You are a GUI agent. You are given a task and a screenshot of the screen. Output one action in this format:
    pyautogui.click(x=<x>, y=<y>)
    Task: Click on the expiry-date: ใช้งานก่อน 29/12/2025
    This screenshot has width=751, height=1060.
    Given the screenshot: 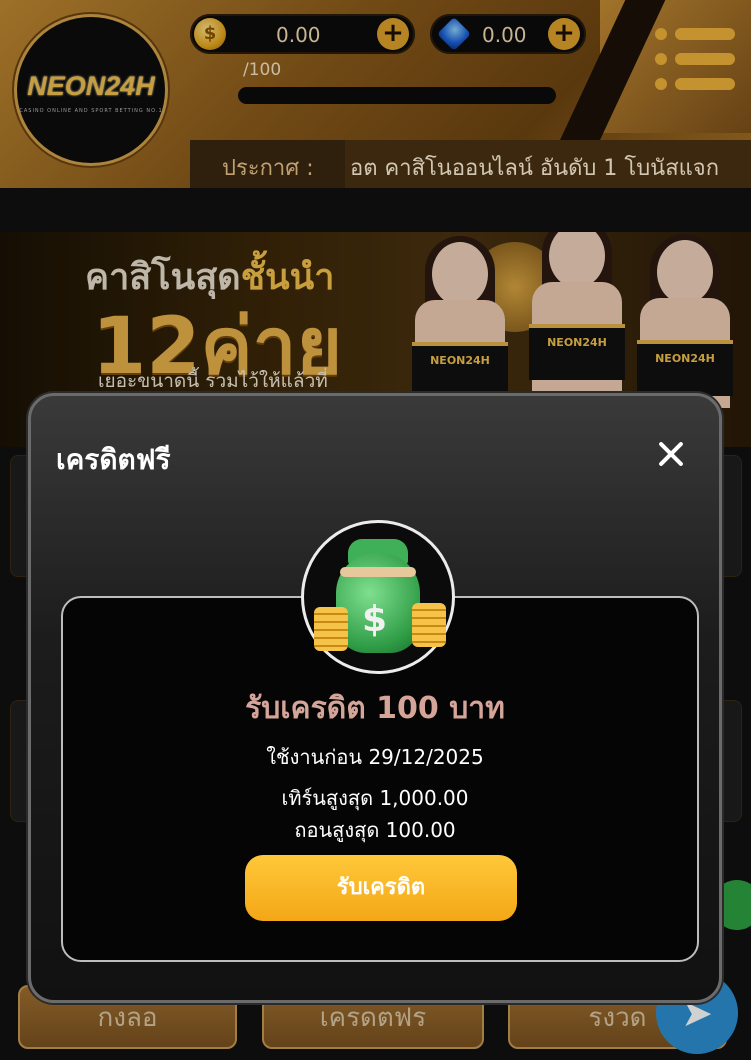 What is the action you would take?
    pyautogui.click(x=375, y=757)
    